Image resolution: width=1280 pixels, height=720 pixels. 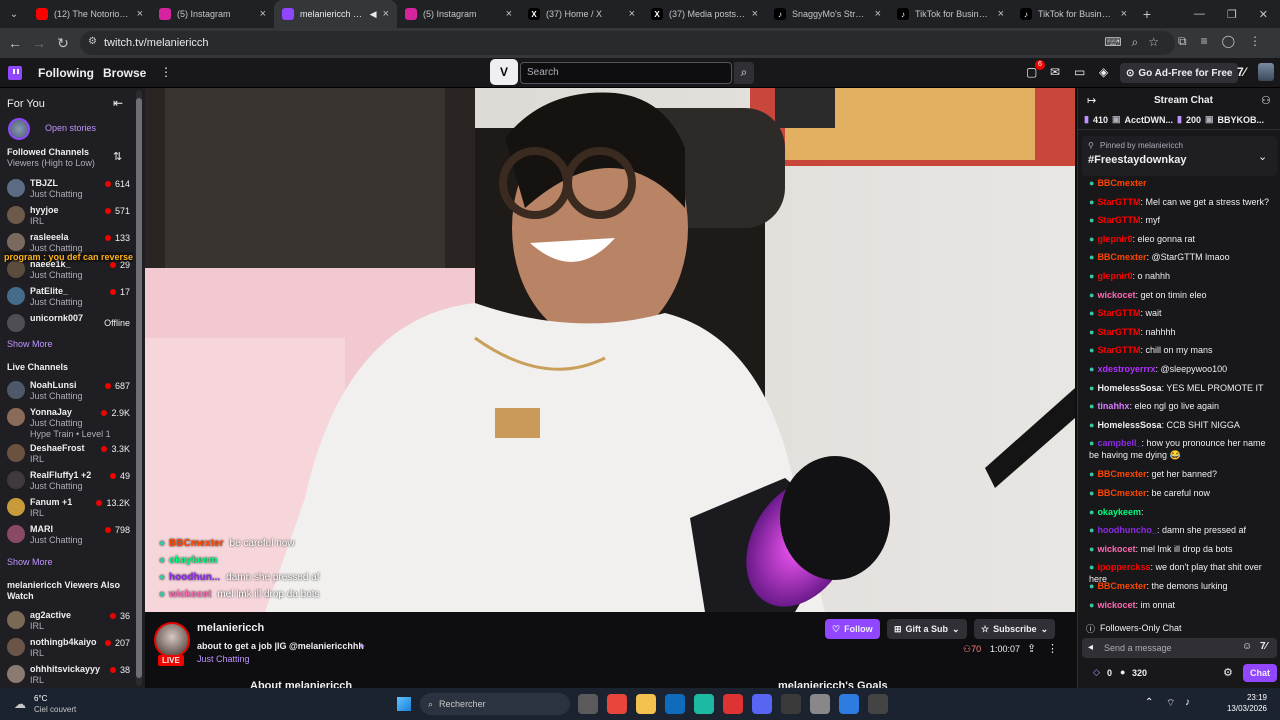 I want to click on collapse-chat-icon: ↦, so click(x=1091, y=100).